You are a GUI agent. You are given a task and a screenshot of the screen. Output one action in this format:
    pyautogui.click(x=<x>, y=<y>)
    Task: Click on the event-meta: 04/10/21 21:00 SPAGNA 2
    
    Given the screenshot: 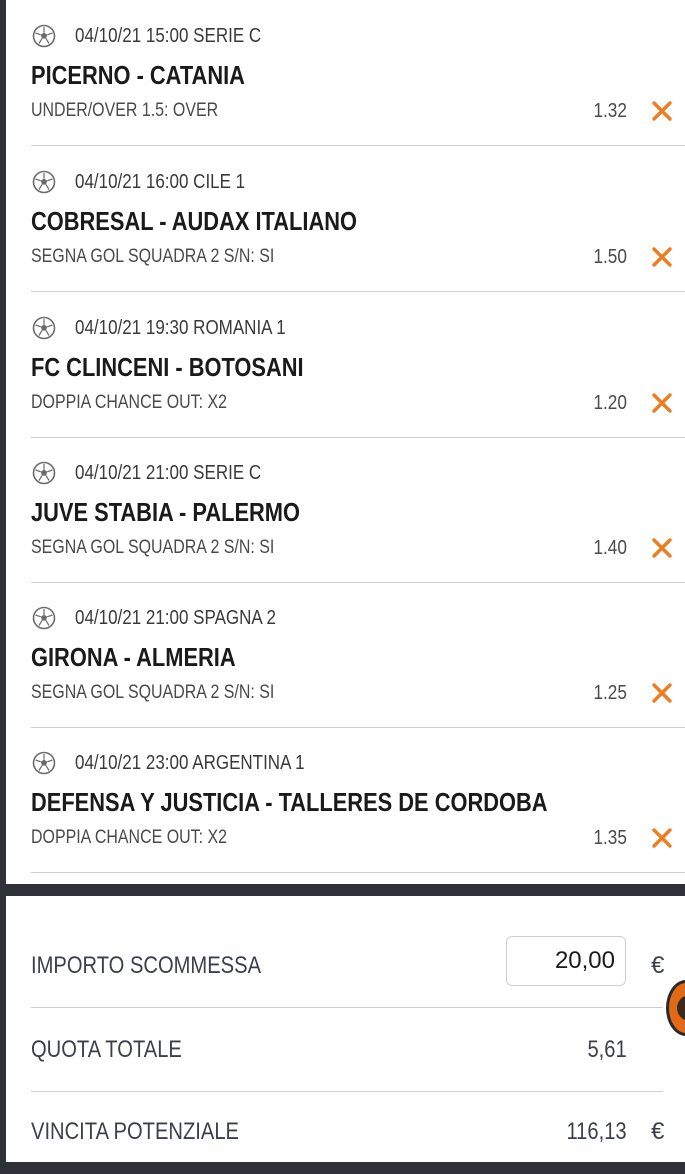 What is the action you would take?
    pyautogui.click(x=171, y=618)
    